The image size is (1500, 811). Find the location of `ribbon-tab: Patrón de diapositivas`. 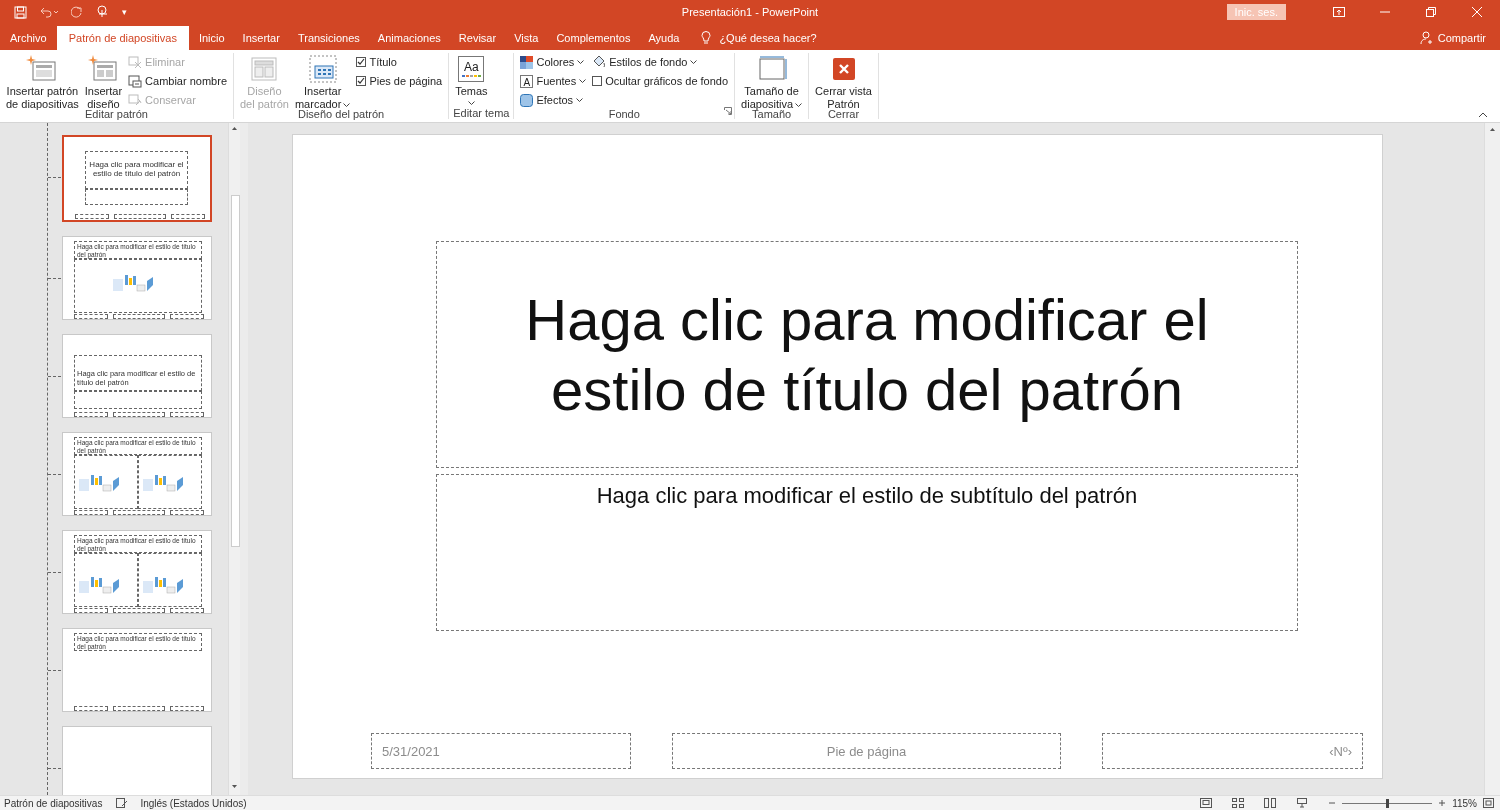

ribbon-tab: Patrón de diapositivas is located at coordinates (122, 38).